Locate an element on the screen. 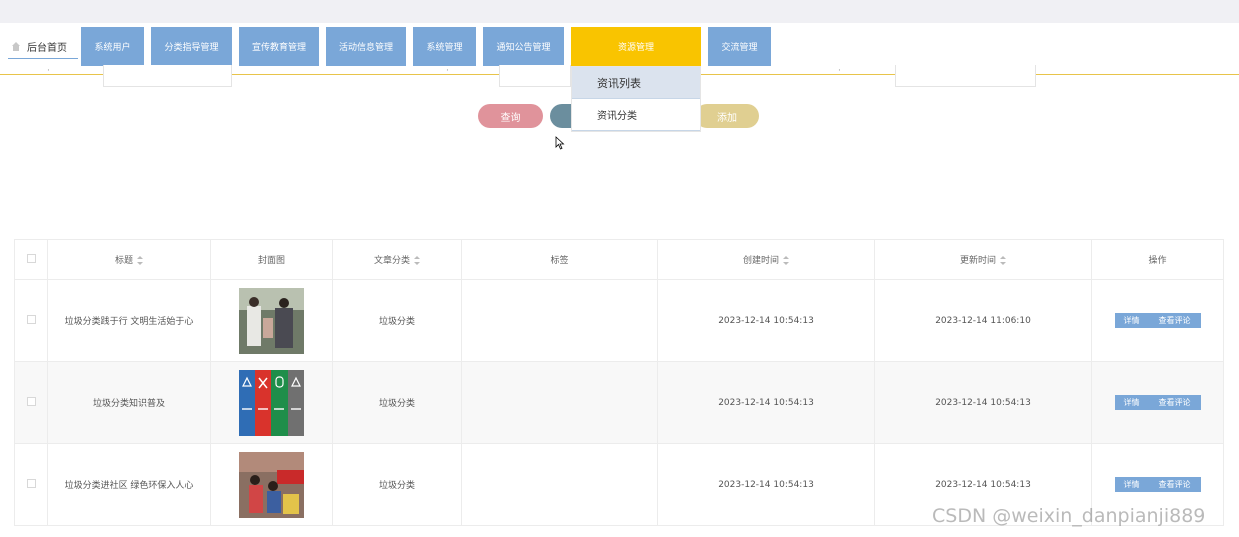  header-updated: 更新时间 is located at coordinates (983, 259).